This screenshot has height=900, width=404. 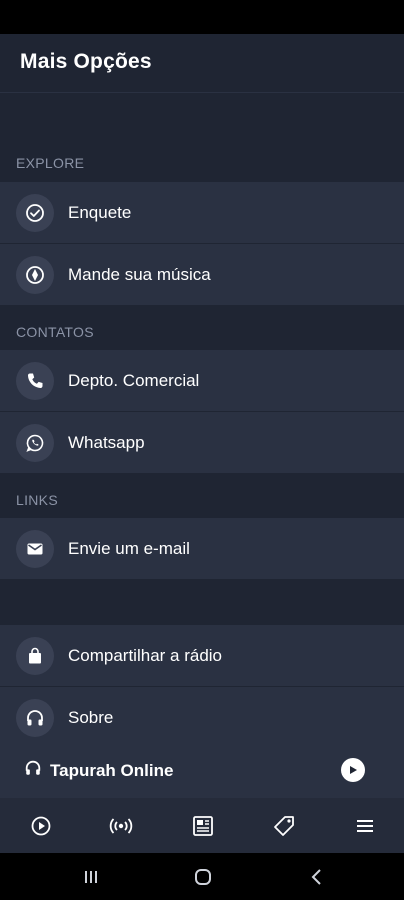 I want to click on mail-icon, so click(x=35, y=549).